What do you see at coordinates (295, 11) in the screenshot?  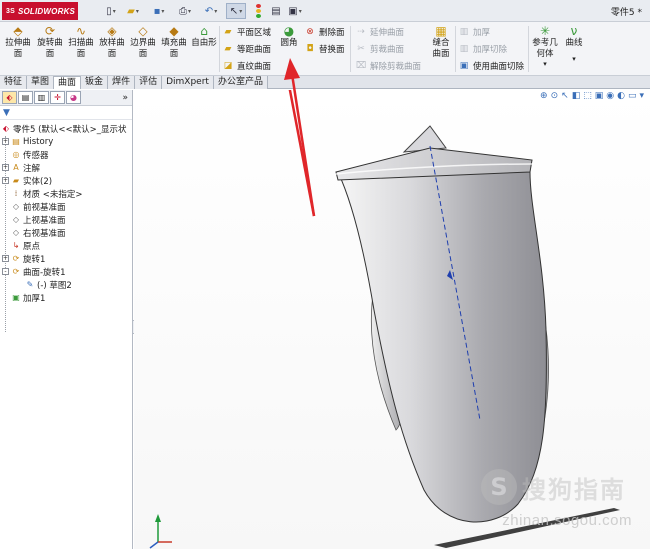 I see `options-icon: ▣ ▾` at bounding box center [295, 11].